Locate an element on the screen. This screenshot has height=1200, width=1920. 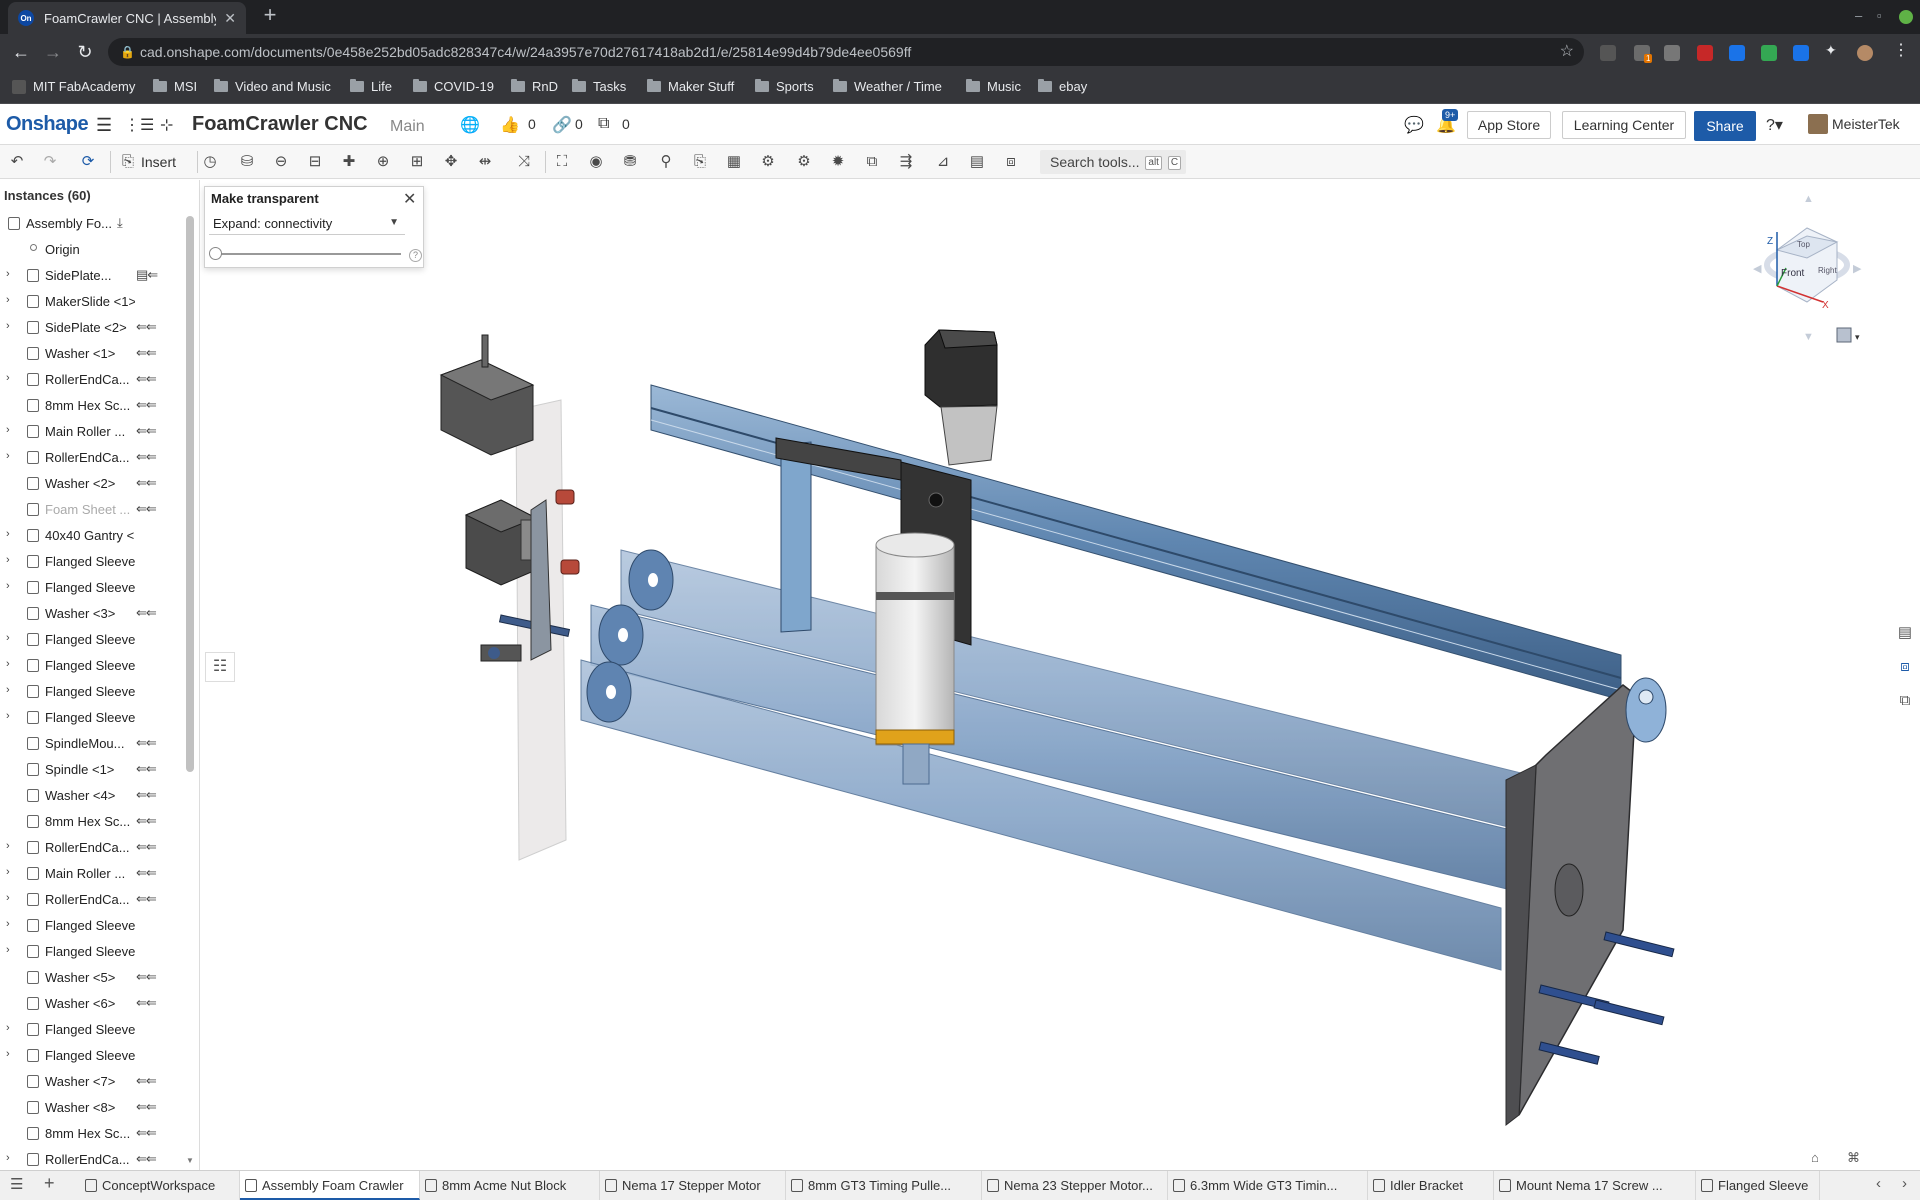
bom-panel-icon: ⧈ is located at coordinates (1905, 667).